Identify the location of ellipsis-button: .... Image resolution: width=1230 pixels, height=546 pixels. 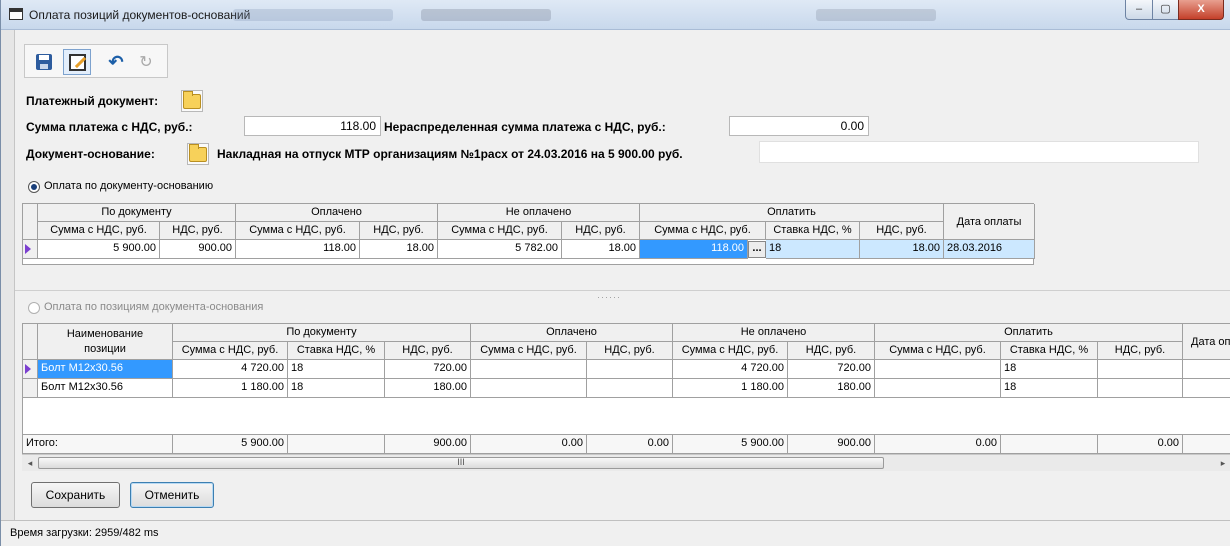
(757, 249).